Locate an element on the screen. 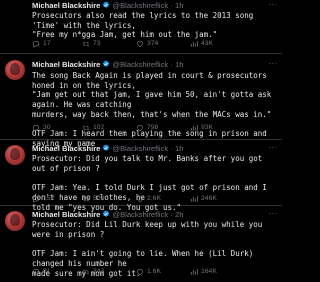 Image resolution: width=320 pixels, height=282 pixels. reply-count: 17 is located at coordinates (47, 43).